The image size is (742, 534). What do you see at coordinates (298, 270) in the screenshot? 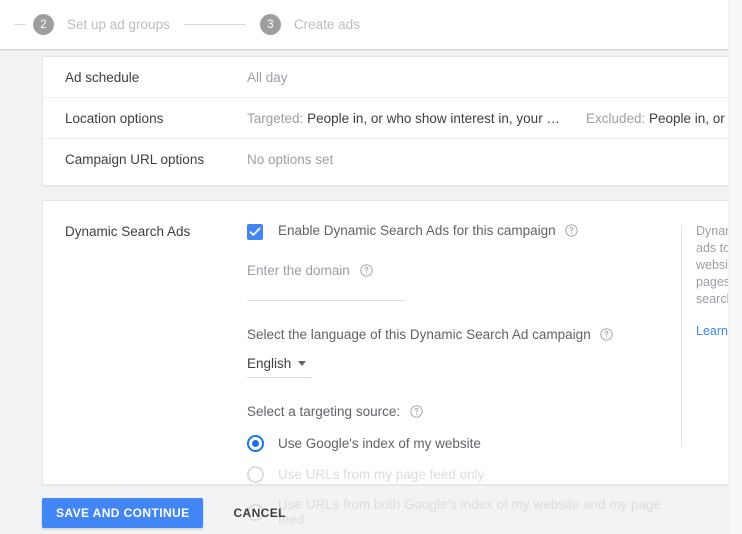
I see `domain-caption-text: Enter the domain` at bounding box center [298, 270].